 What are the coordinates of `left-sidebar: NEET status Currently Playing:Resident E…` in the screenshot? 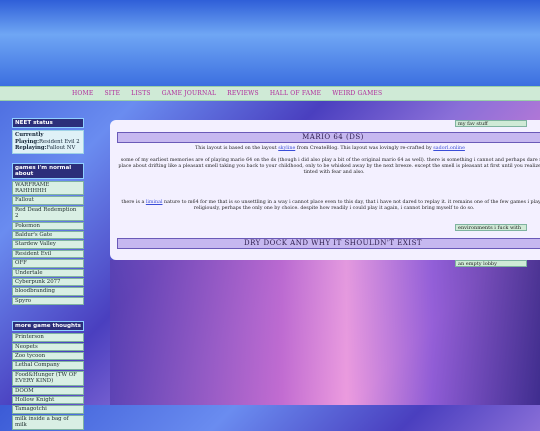 It's located at (48, 274).